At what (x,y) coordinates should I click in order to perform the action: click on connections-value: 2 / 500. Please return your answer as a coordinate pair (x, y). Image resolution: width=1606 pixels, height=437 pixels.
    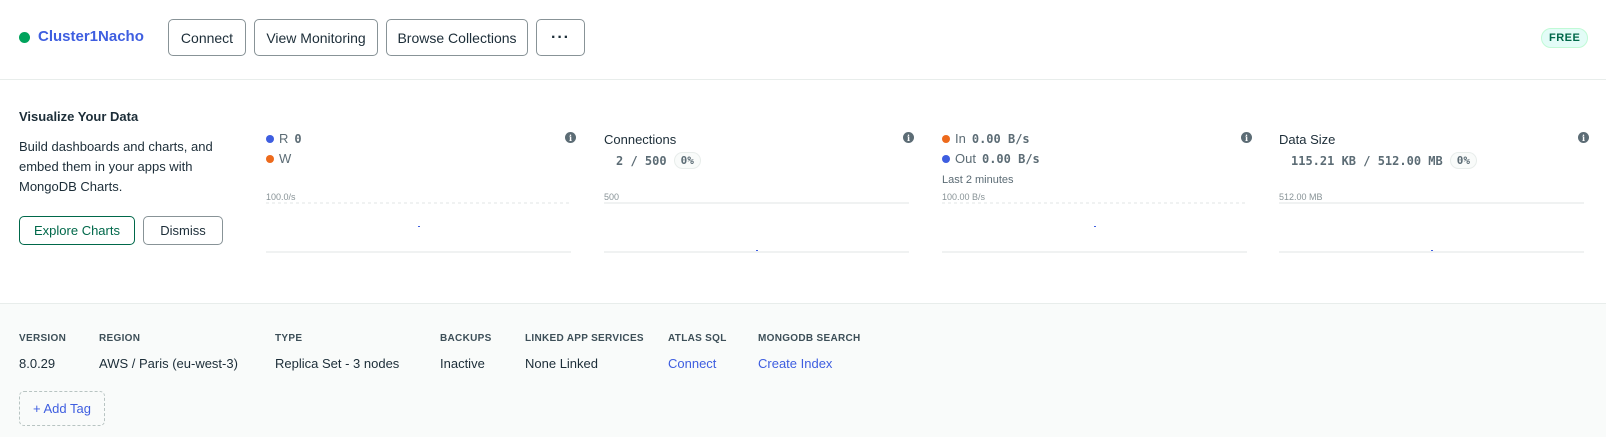
    Looking at the image, I should click on (641, 160).